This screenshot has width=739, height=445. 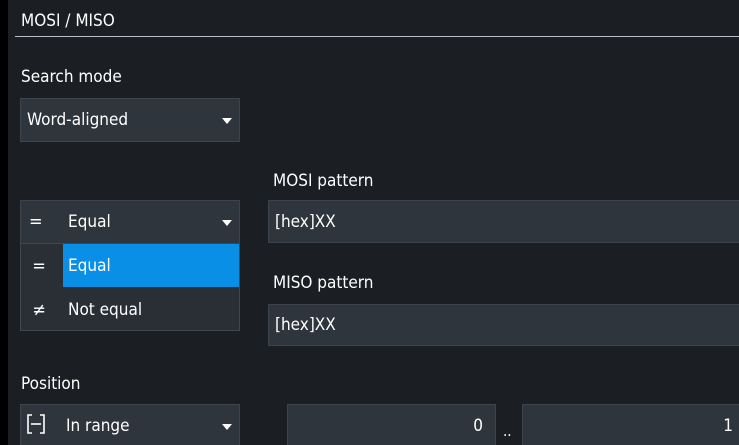 I want to click on range-icon, so click(x=36, y=424).